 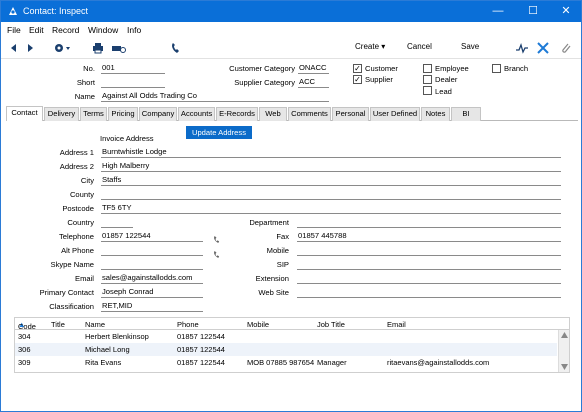 What do you see at coordinates (291, 11) in the screenshot?
I see `title-bar: Contact: Inspect — ☐ ✕` at bounding box center [291, 11].